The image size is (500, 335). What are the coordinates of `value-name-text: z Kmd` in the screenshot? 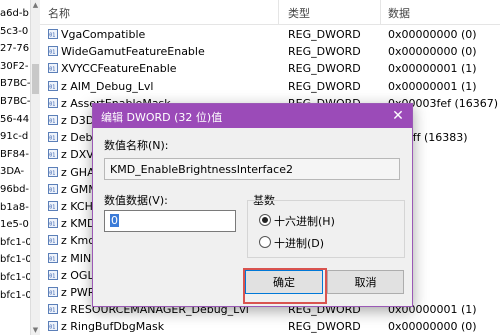 It's located at (78, 241).